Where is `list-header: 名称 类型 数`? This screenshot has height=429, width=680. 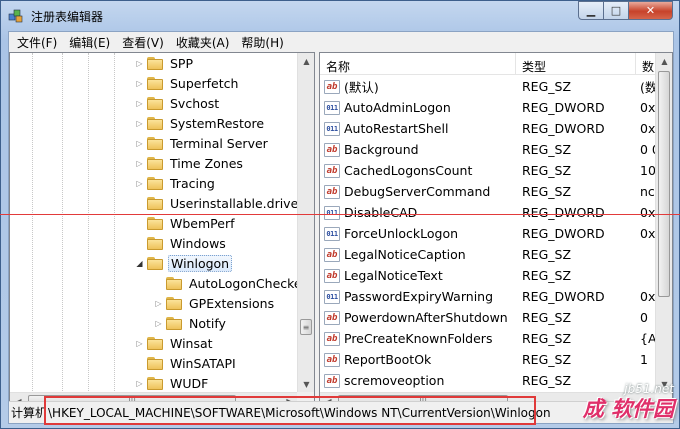
list-header: 名称 类型 数 is located at coordinates (488, 64).